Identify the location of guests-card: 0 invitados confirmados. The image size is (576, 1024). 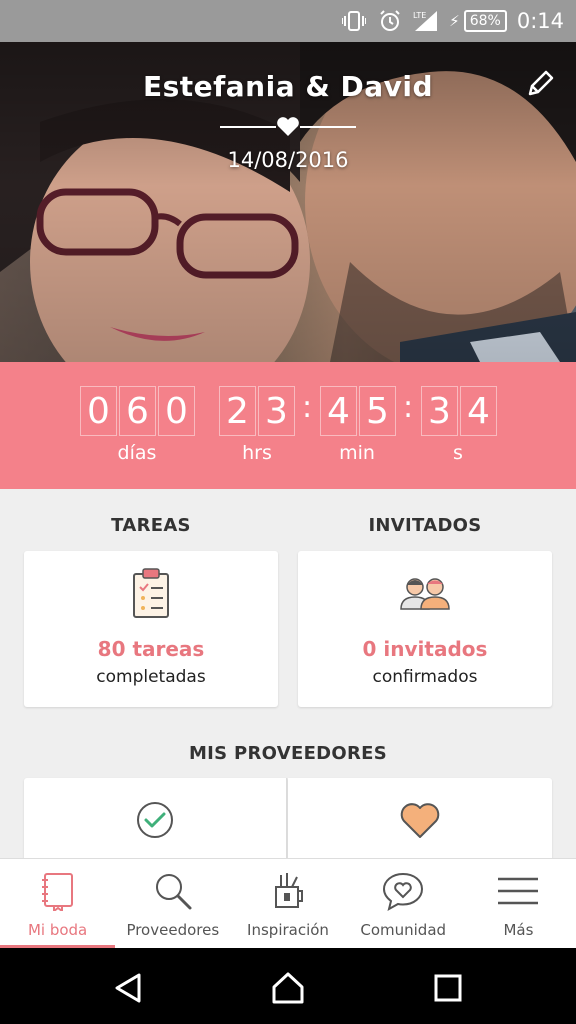
(425, 629).